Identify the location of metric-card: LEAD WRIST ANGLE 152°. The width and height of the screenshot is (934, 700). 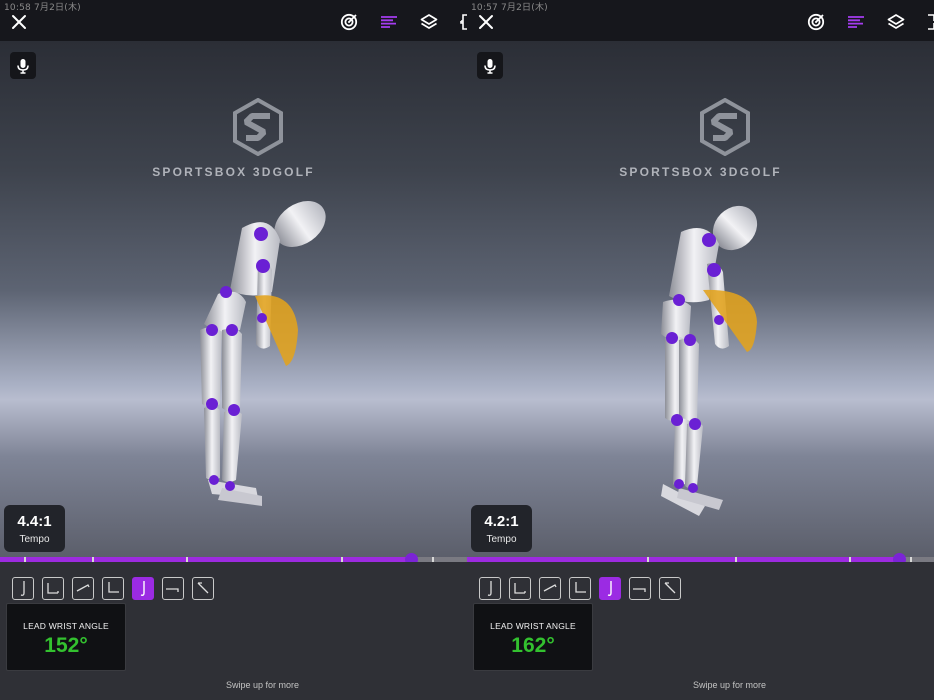
(66, 637).